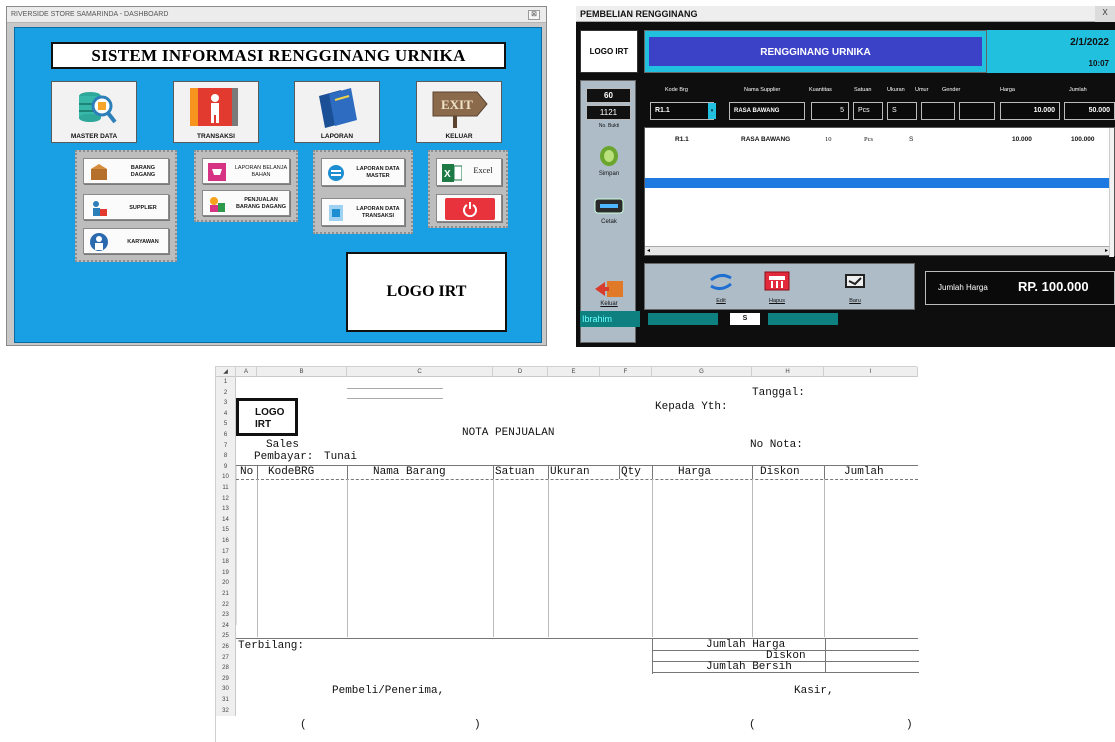  I want to click on gender-input, so click(977, 111).